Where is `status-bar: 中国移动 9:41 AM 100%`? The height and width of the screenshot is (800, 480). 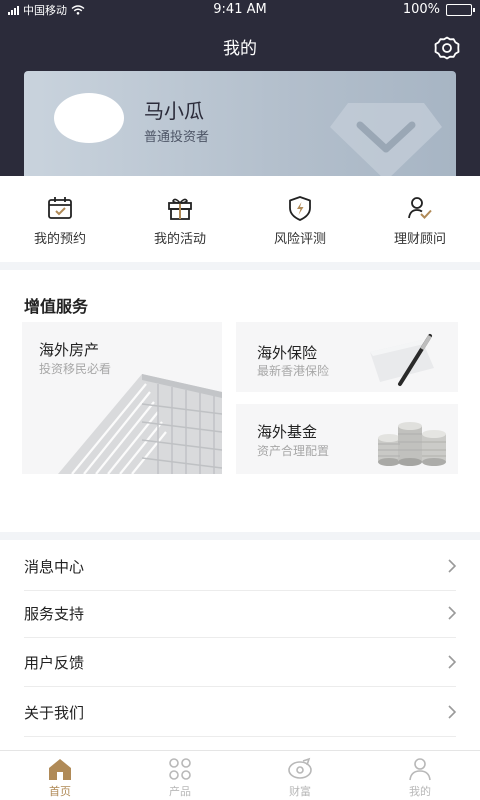
status-bar: 中国移动 9:41 AM 100% is located at coordinates (240, 10).